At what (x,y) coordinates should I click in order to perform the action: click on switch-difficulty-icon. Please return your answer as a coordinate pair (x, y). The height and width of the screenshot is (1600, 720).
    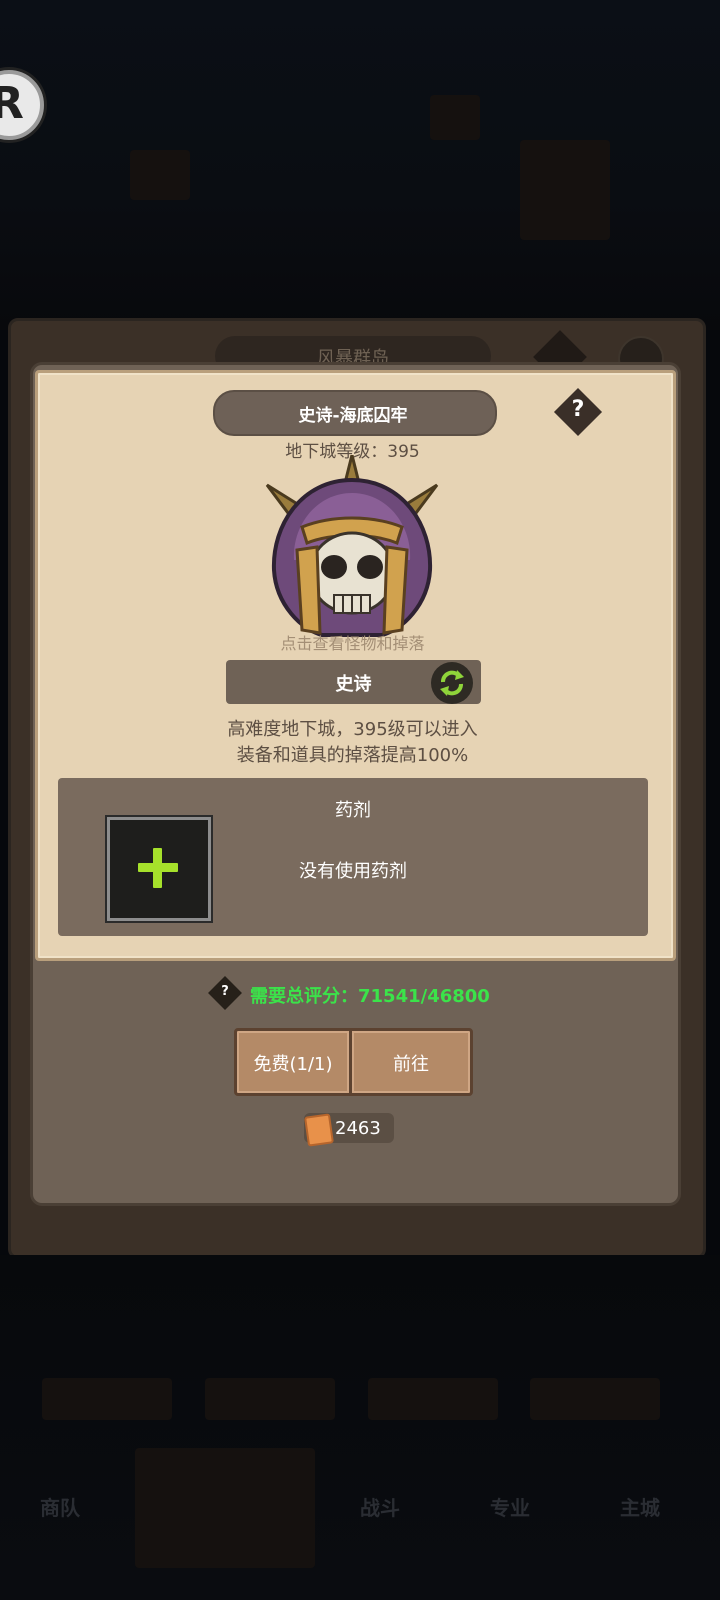
    Looking at the image, I should click on (452, 683).